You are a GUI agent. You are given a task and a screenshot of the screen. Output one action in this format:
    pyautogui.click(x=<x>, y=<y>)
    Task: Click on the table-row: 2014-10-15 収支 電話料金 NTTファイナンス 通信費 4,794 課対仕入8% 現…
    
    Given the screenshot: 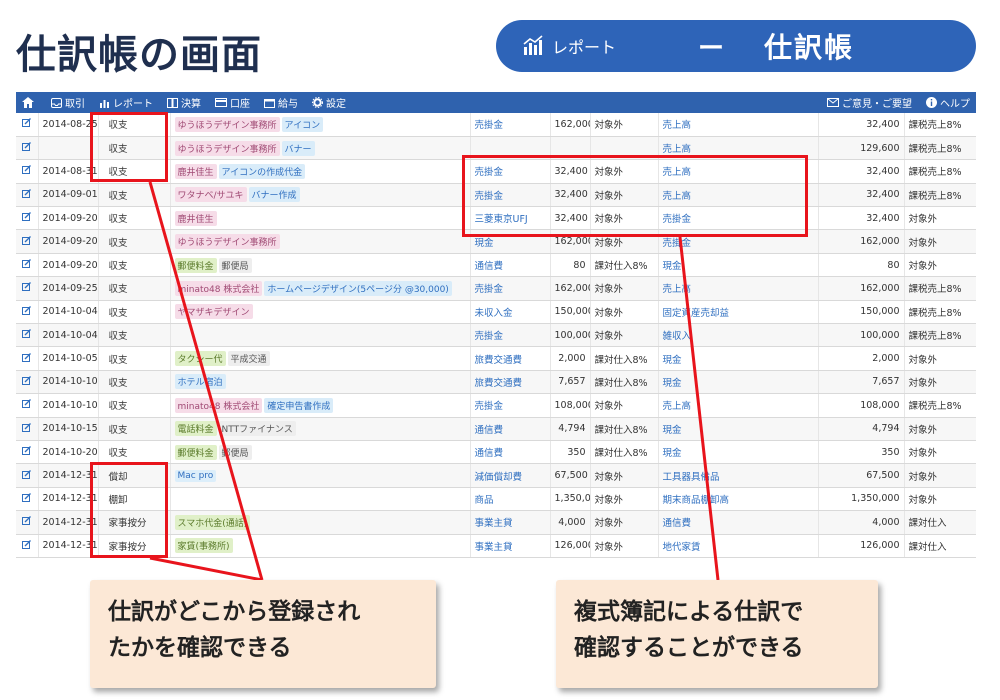 What is the action you would take?
    pyautogui.click(x=496, y=429)
    